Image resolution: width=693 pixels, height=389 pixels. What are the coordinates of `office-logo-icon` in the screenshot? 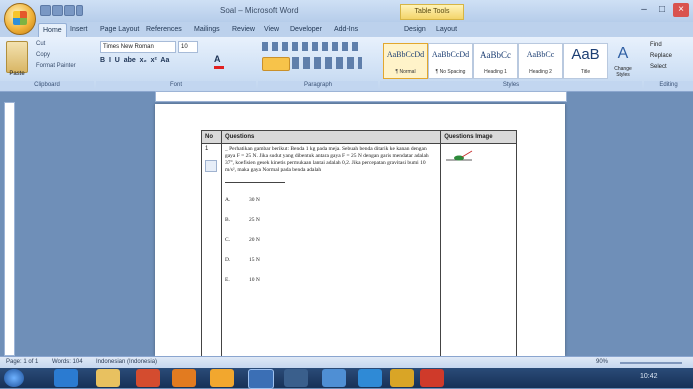 It's located at (20, 18).